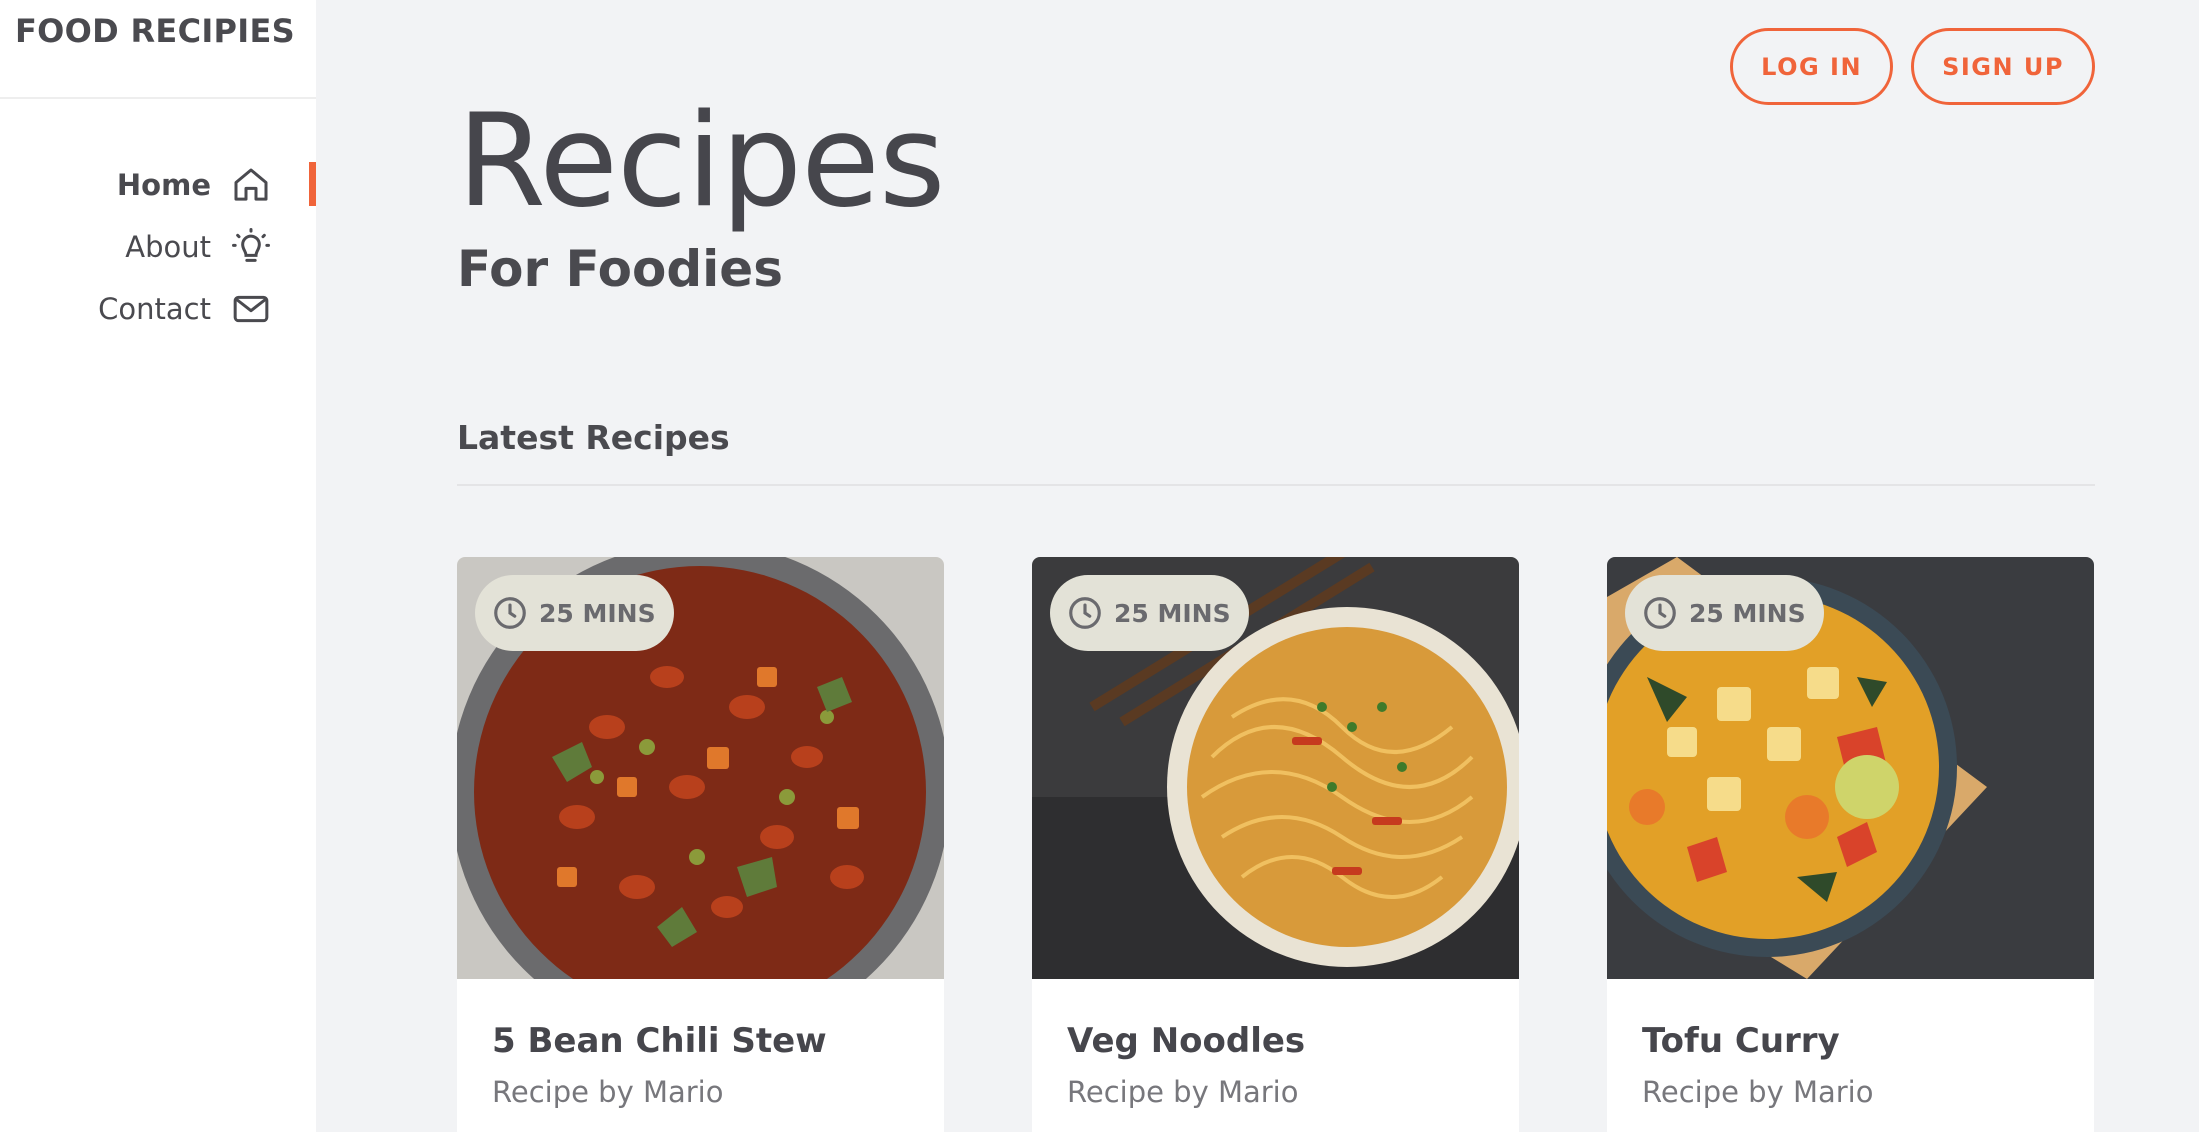 The width and height of the screenshot is (2199, 1132). What do you see at coordinates (620, 269) in the screenshot?
I see `page-subtitle: For Foodies` at bounding box center [620, 269].